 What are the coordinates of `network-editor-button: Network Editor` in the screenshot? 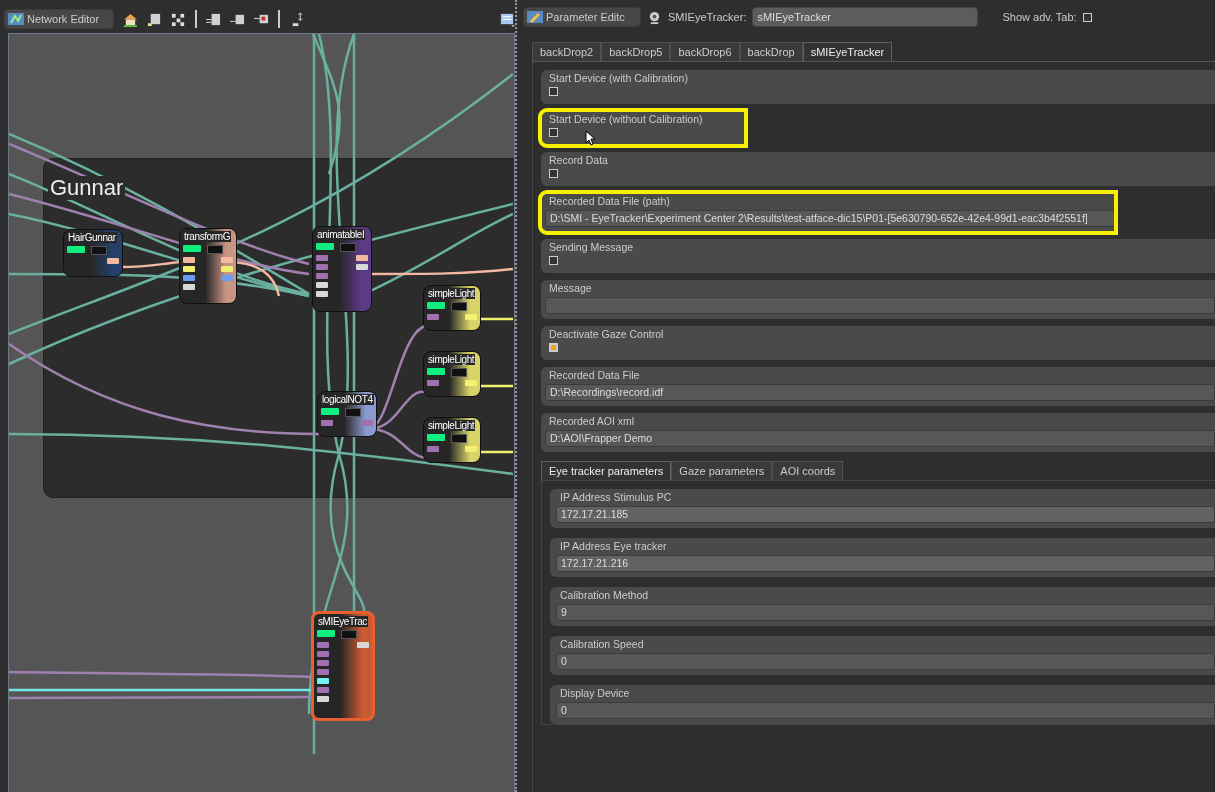 It's located at (59, 19).